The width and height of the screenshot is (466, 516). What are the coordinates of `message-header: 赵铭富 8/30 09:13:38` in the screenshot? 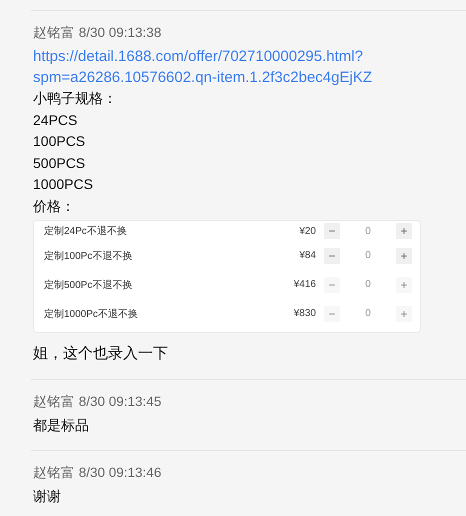 It's located at (97, 33).